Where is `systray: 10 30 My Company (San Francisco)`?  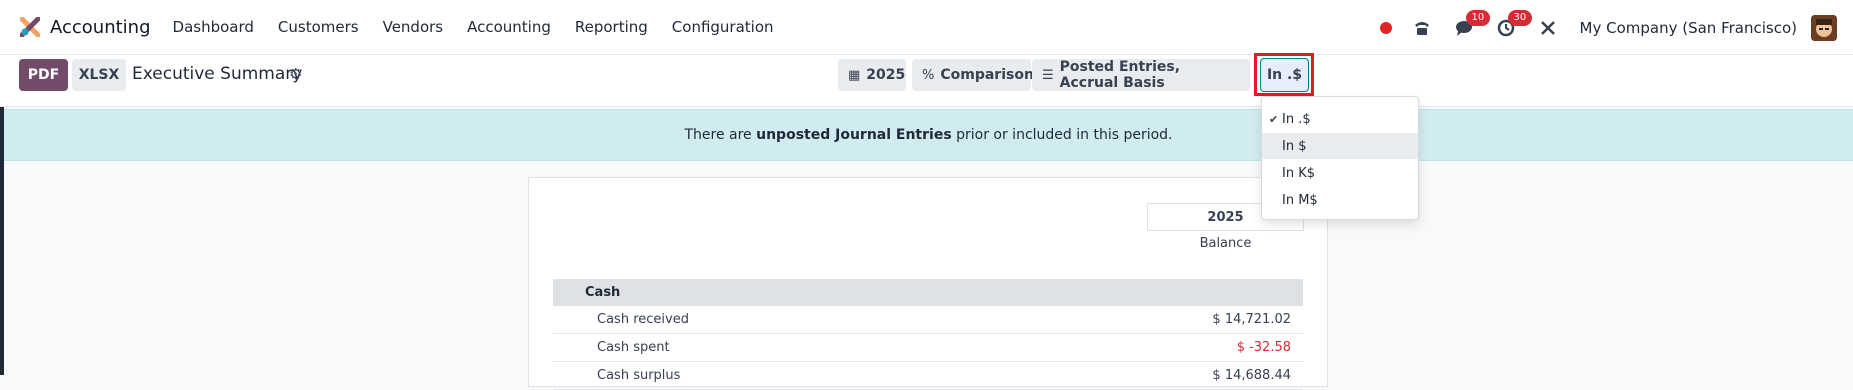 systray: 10 30 My Company (San Francisco) is located at coordinates (1616, 27).